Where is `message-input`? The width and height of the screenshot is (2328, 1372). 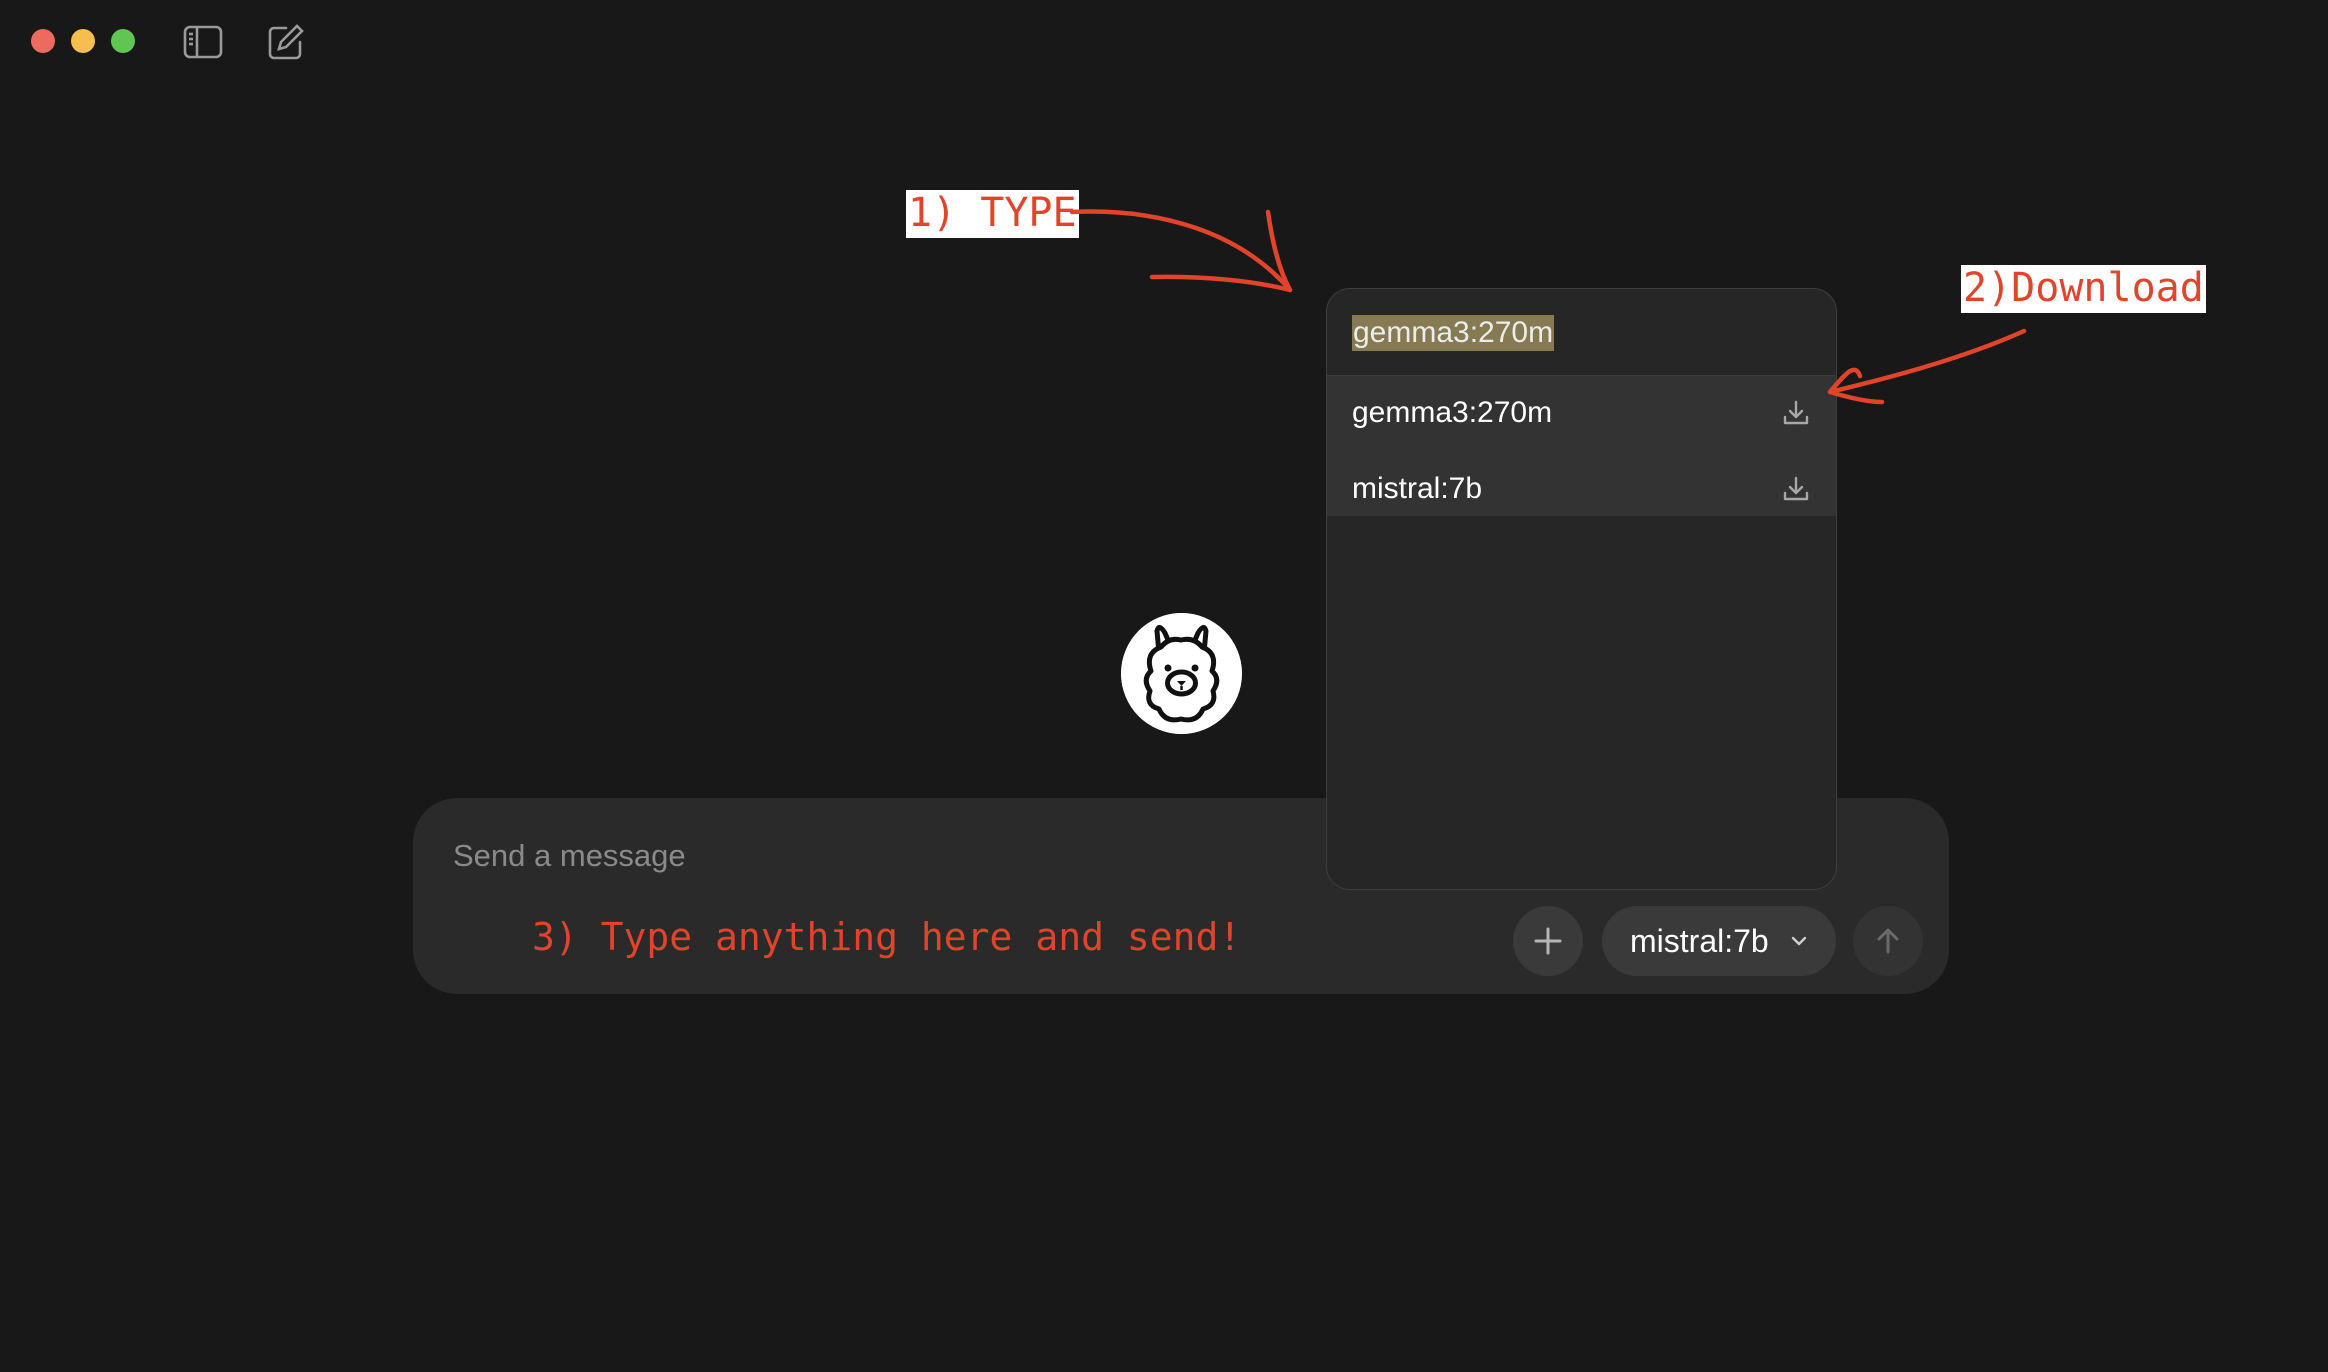 message-input is located at coordinates (903, 856).